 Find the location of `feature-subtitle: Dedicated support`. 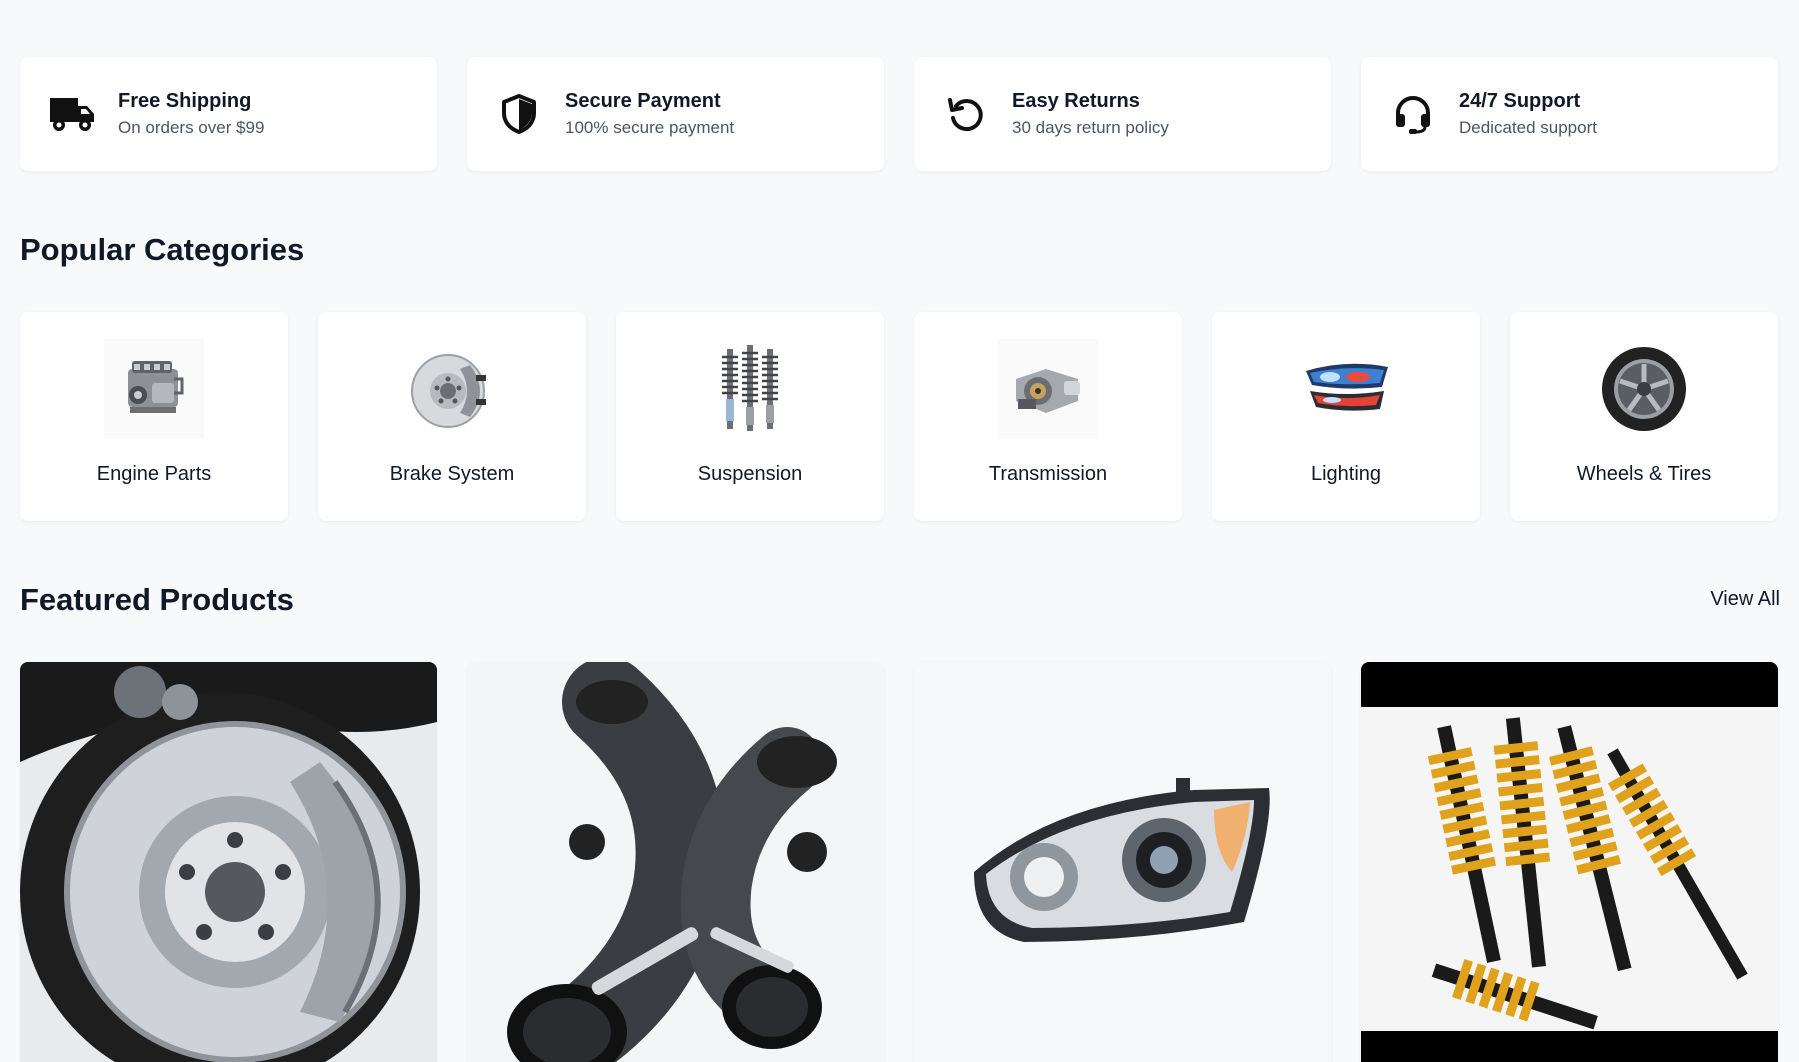

feature-subtitle: Dedicated support is located at coordinates (1528, 127).